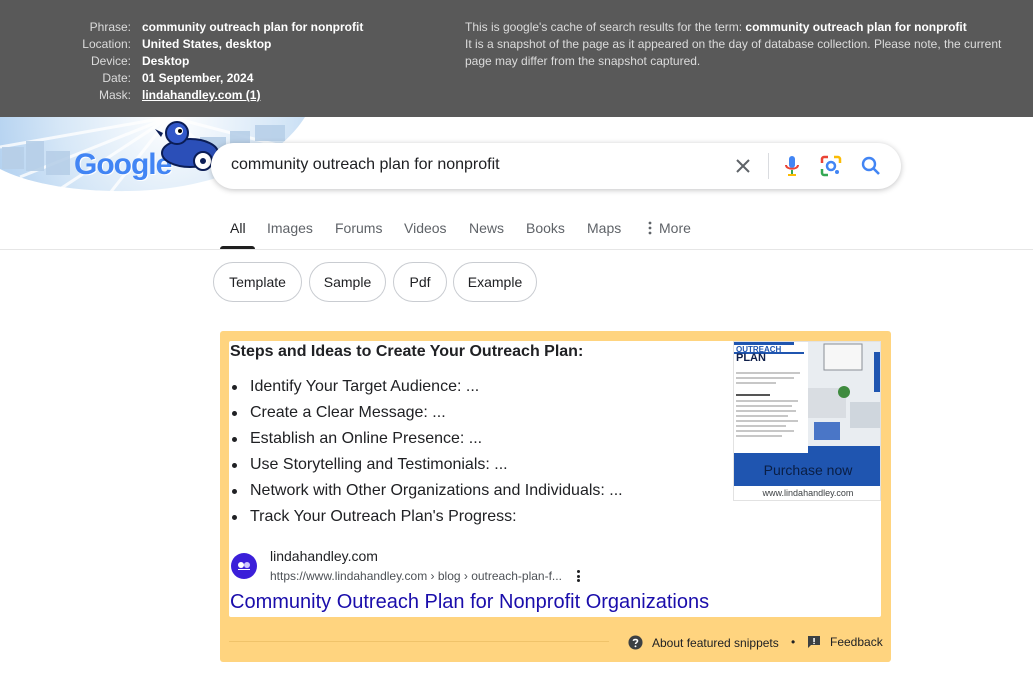  Describe the element at coordinates (420, 282) in the screenshot. I see `chip-pdf: Pdf` at that location.